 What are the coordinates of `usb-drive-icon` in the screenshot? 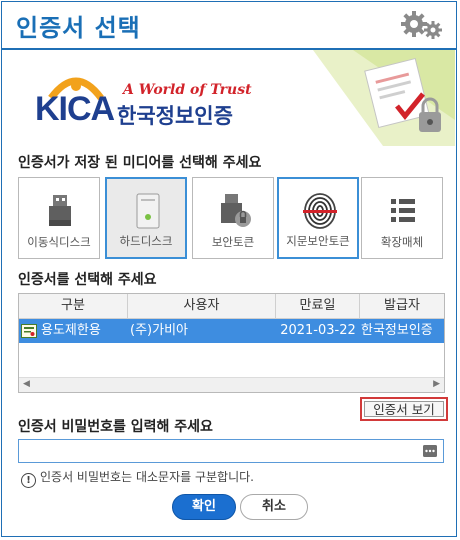 It's located at (60, 210).